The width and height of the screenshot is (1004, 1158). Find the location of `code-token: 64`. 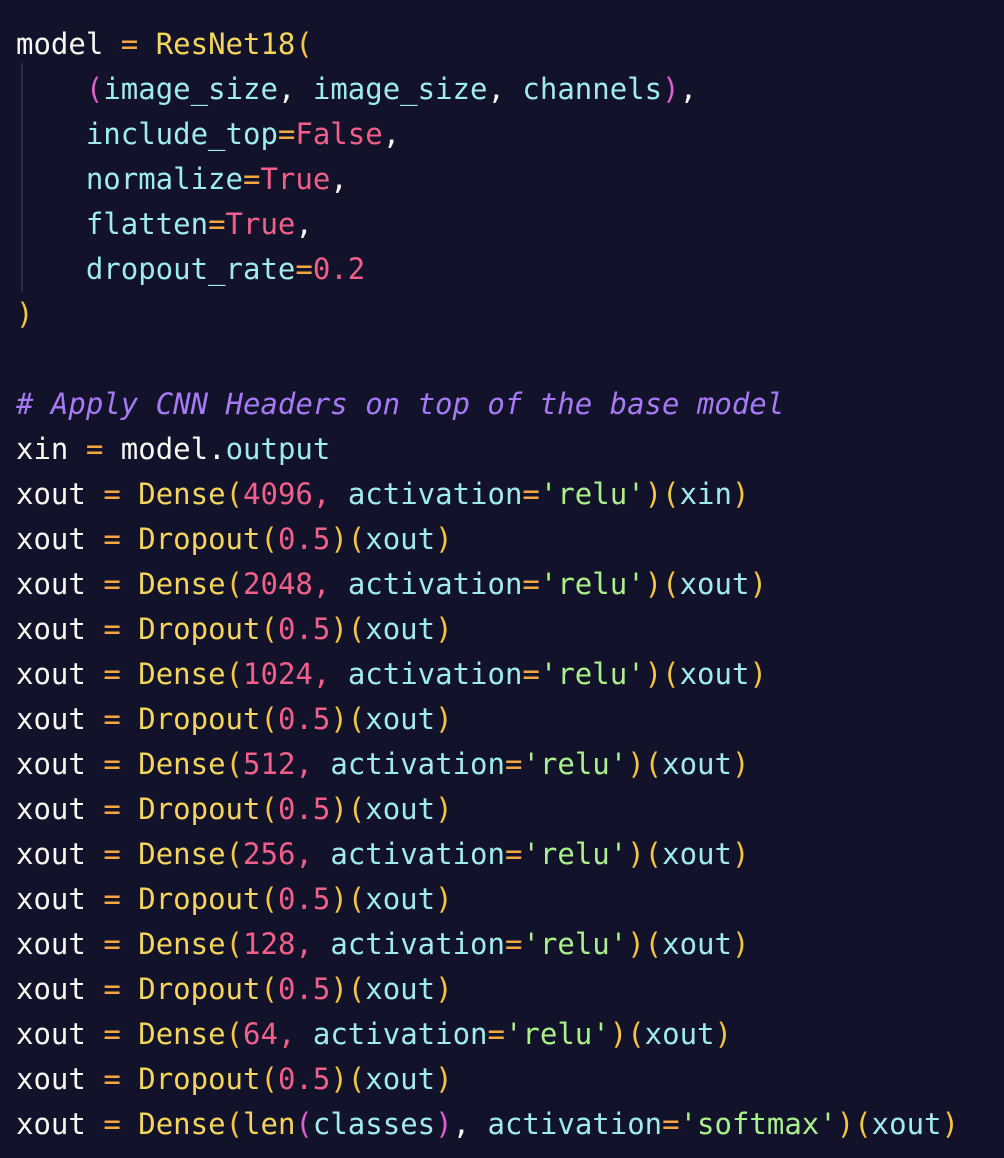

code-token: 64 is located at coordinates (260, 1034).